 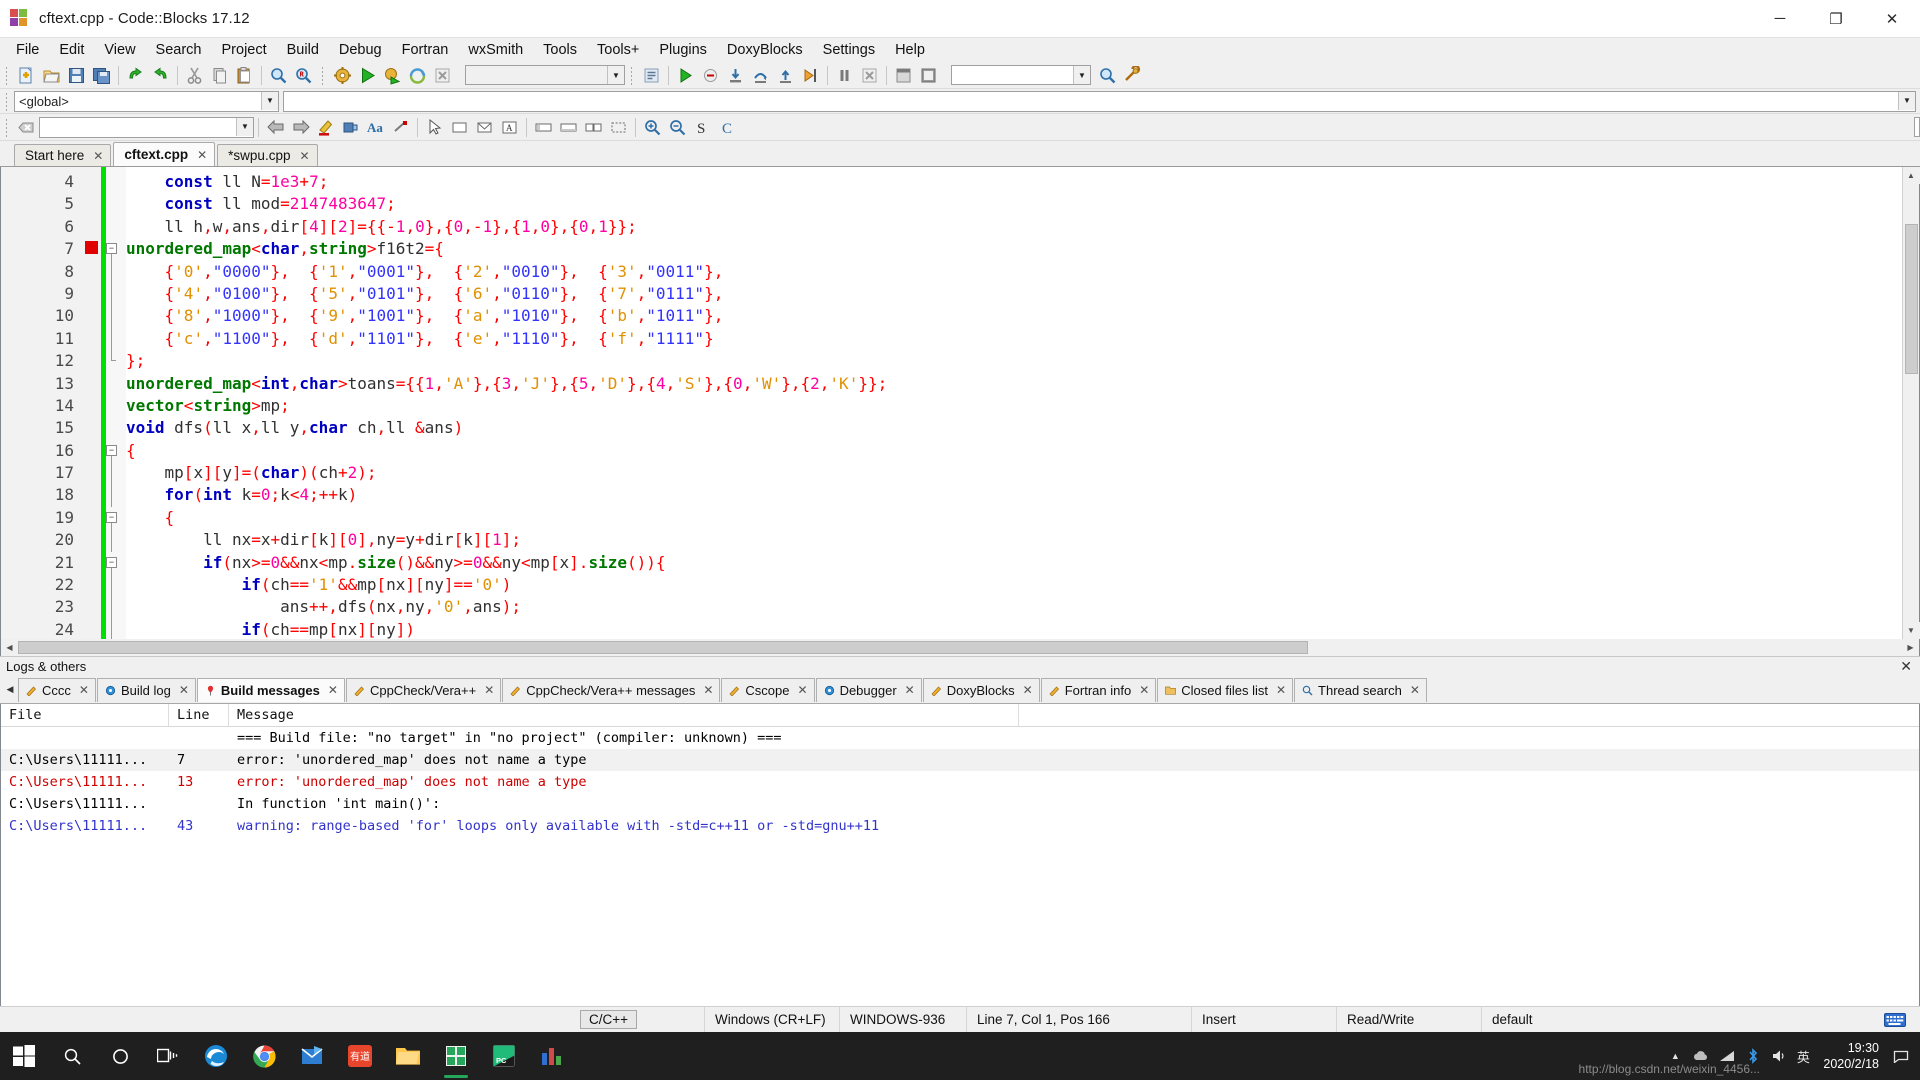 What do you see at coordinates (459, 127) in the screenshot?
I see `panel-tool-button` at bounding box center [459, 127].